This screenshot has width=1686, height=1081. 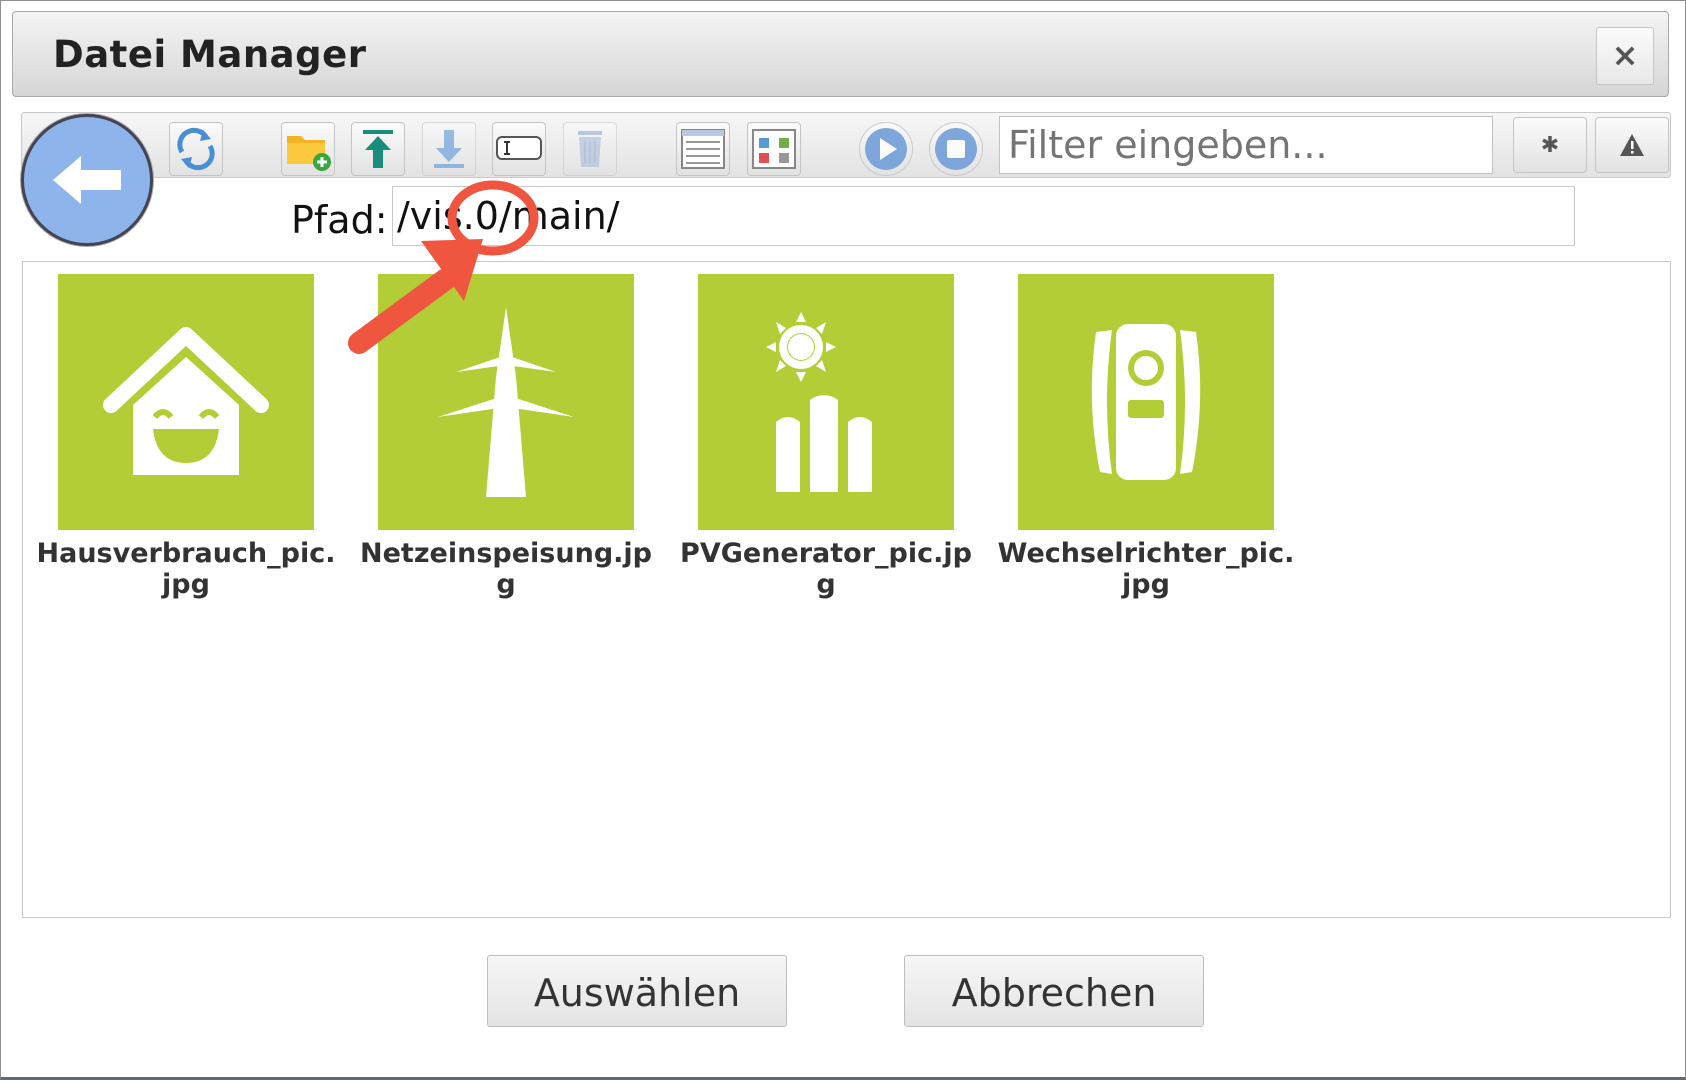 I want to click on path-input, so click(x=983, y=216).